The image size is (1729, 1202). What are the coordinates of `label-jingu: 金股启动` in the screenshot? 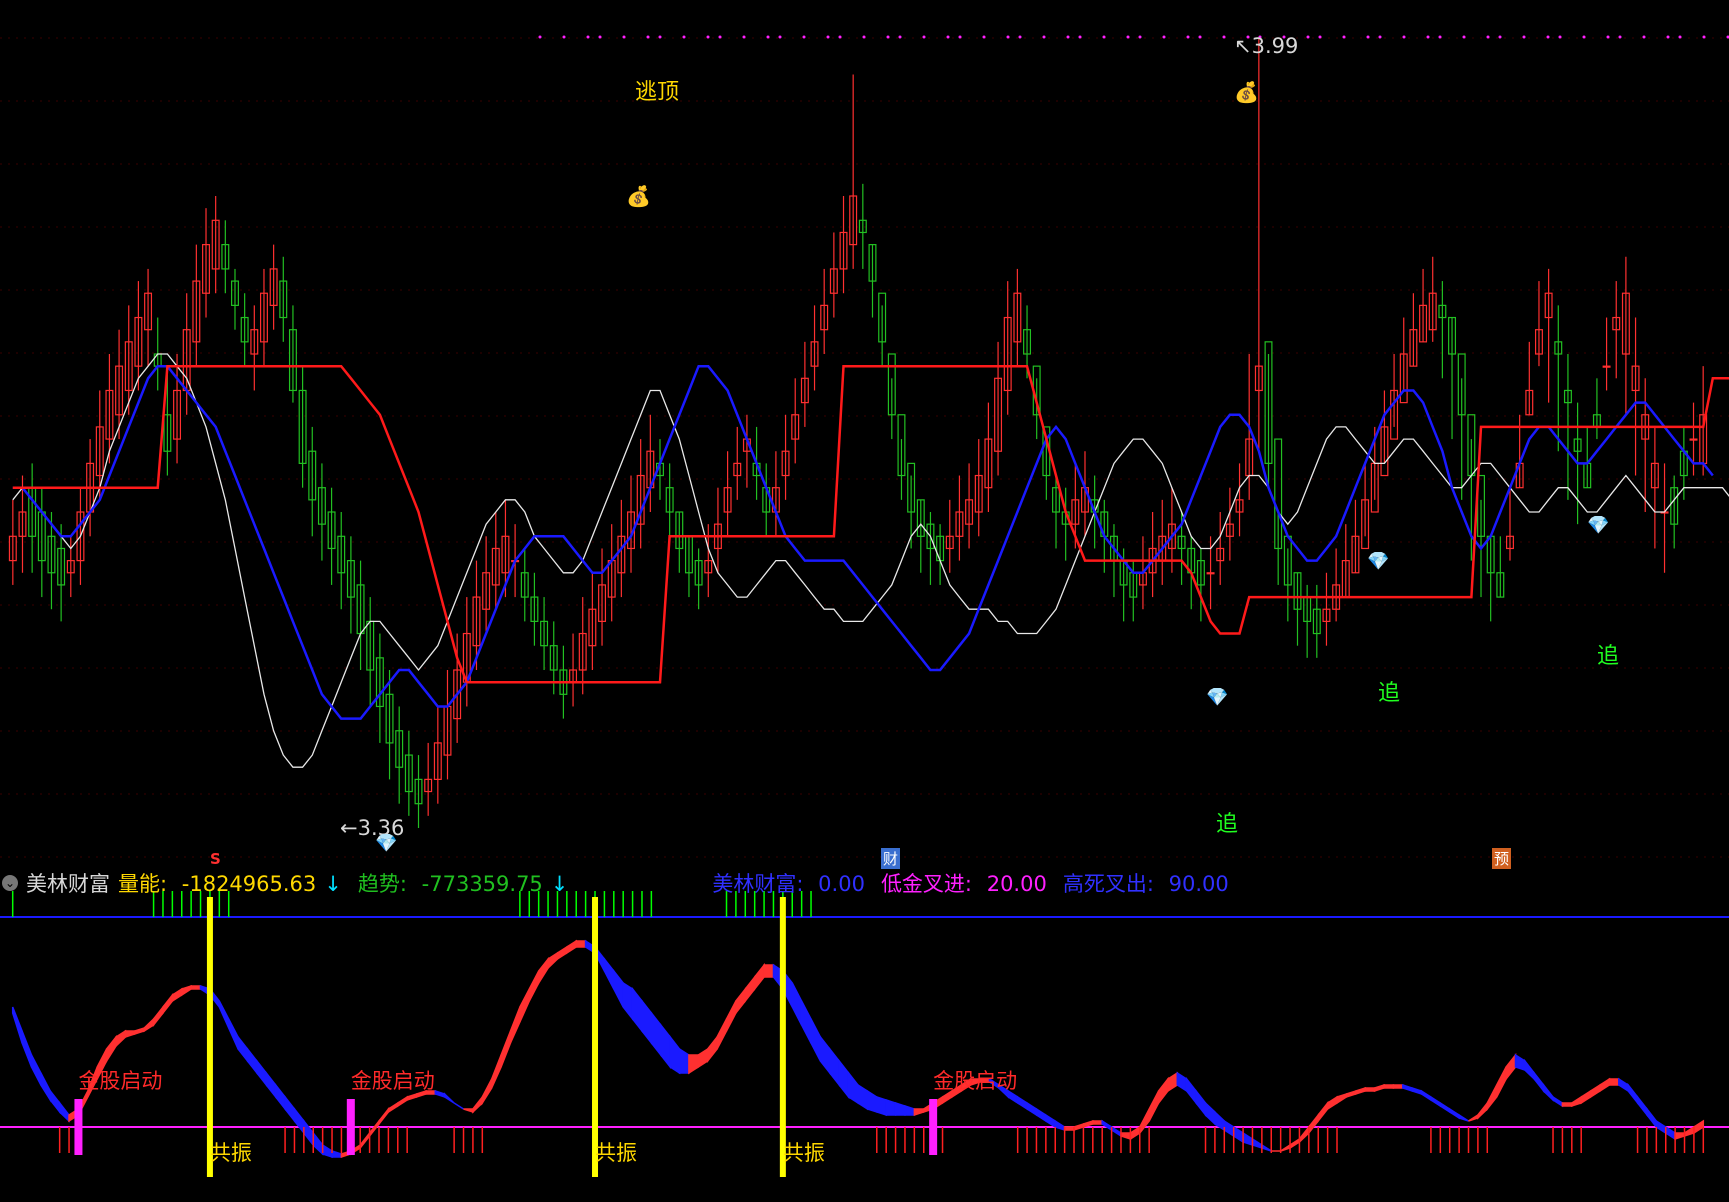 It's located at (392, 1081).